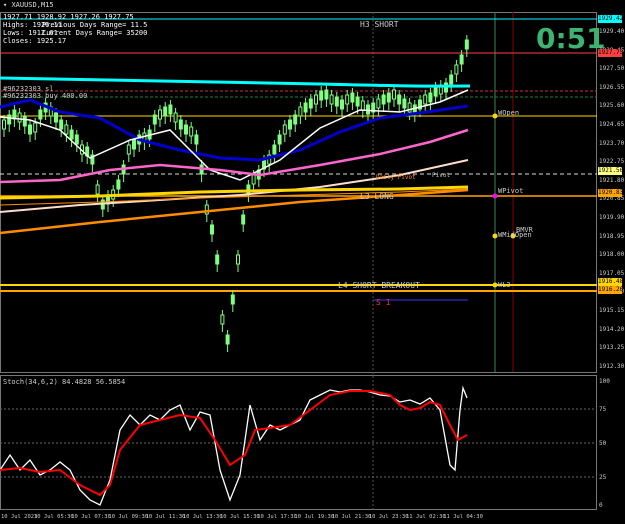  I want to click on price-axis-label: 1921.80, so click(612, 180).